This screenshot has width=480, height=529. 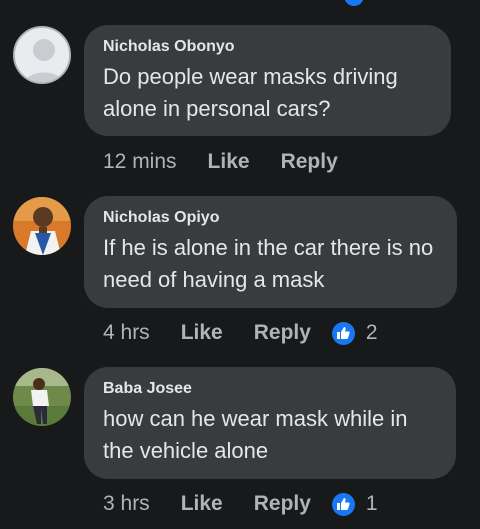 I want to click on comment-time: 12 mins, so click(x=140, y=162).